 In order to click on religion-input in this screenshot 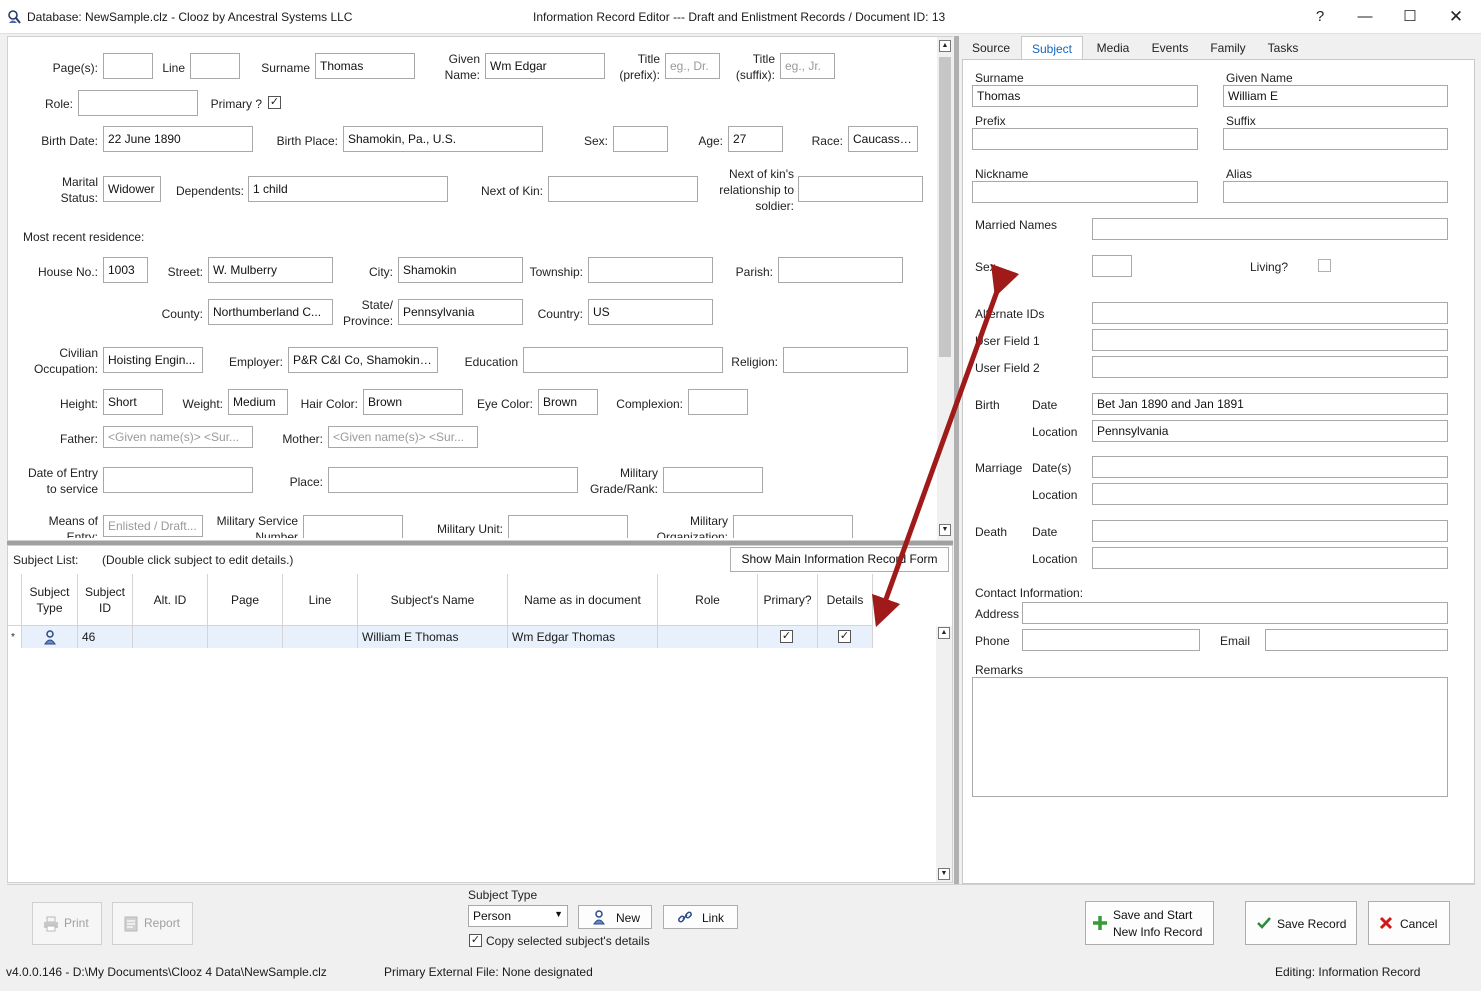, I will do `click(845, 360)`.